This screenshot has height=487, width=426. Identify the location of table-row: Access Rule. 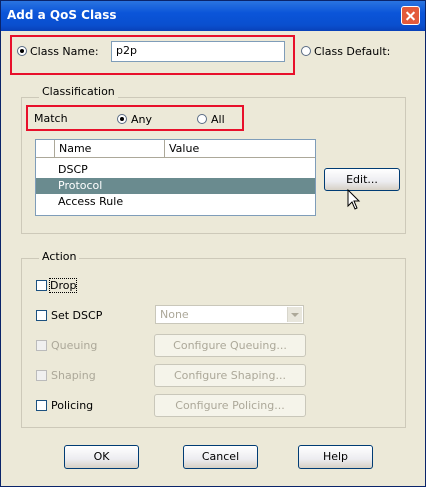
(175, 202).